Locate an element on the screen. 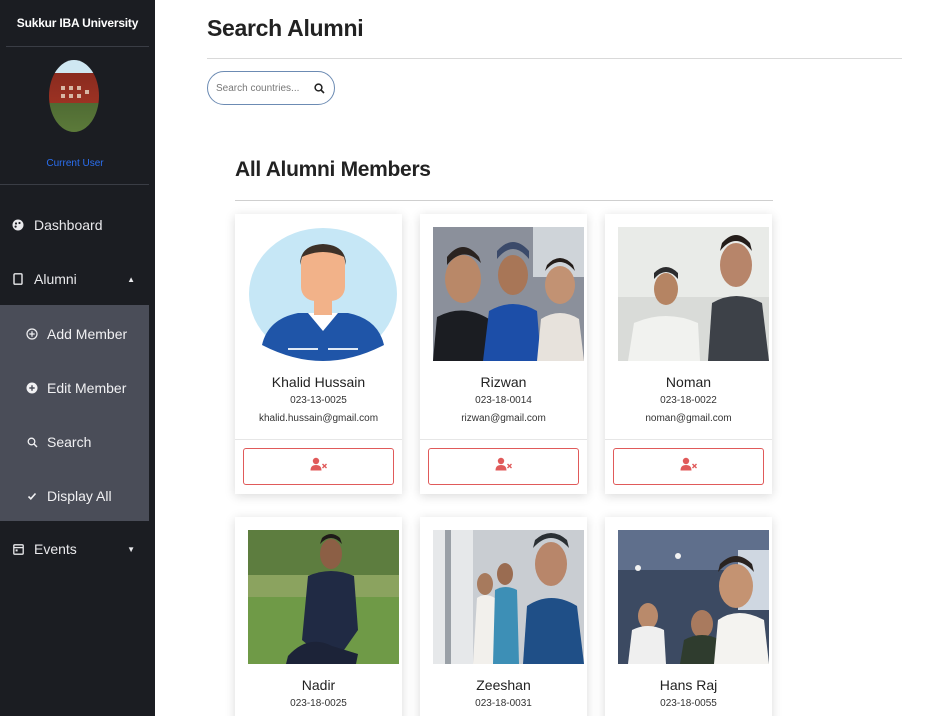 The height and width of the screenshot is (716, 935). member-card: Rizwan 023-18-0014 rizwan@gmail.com is located at coordinates (503, 354).